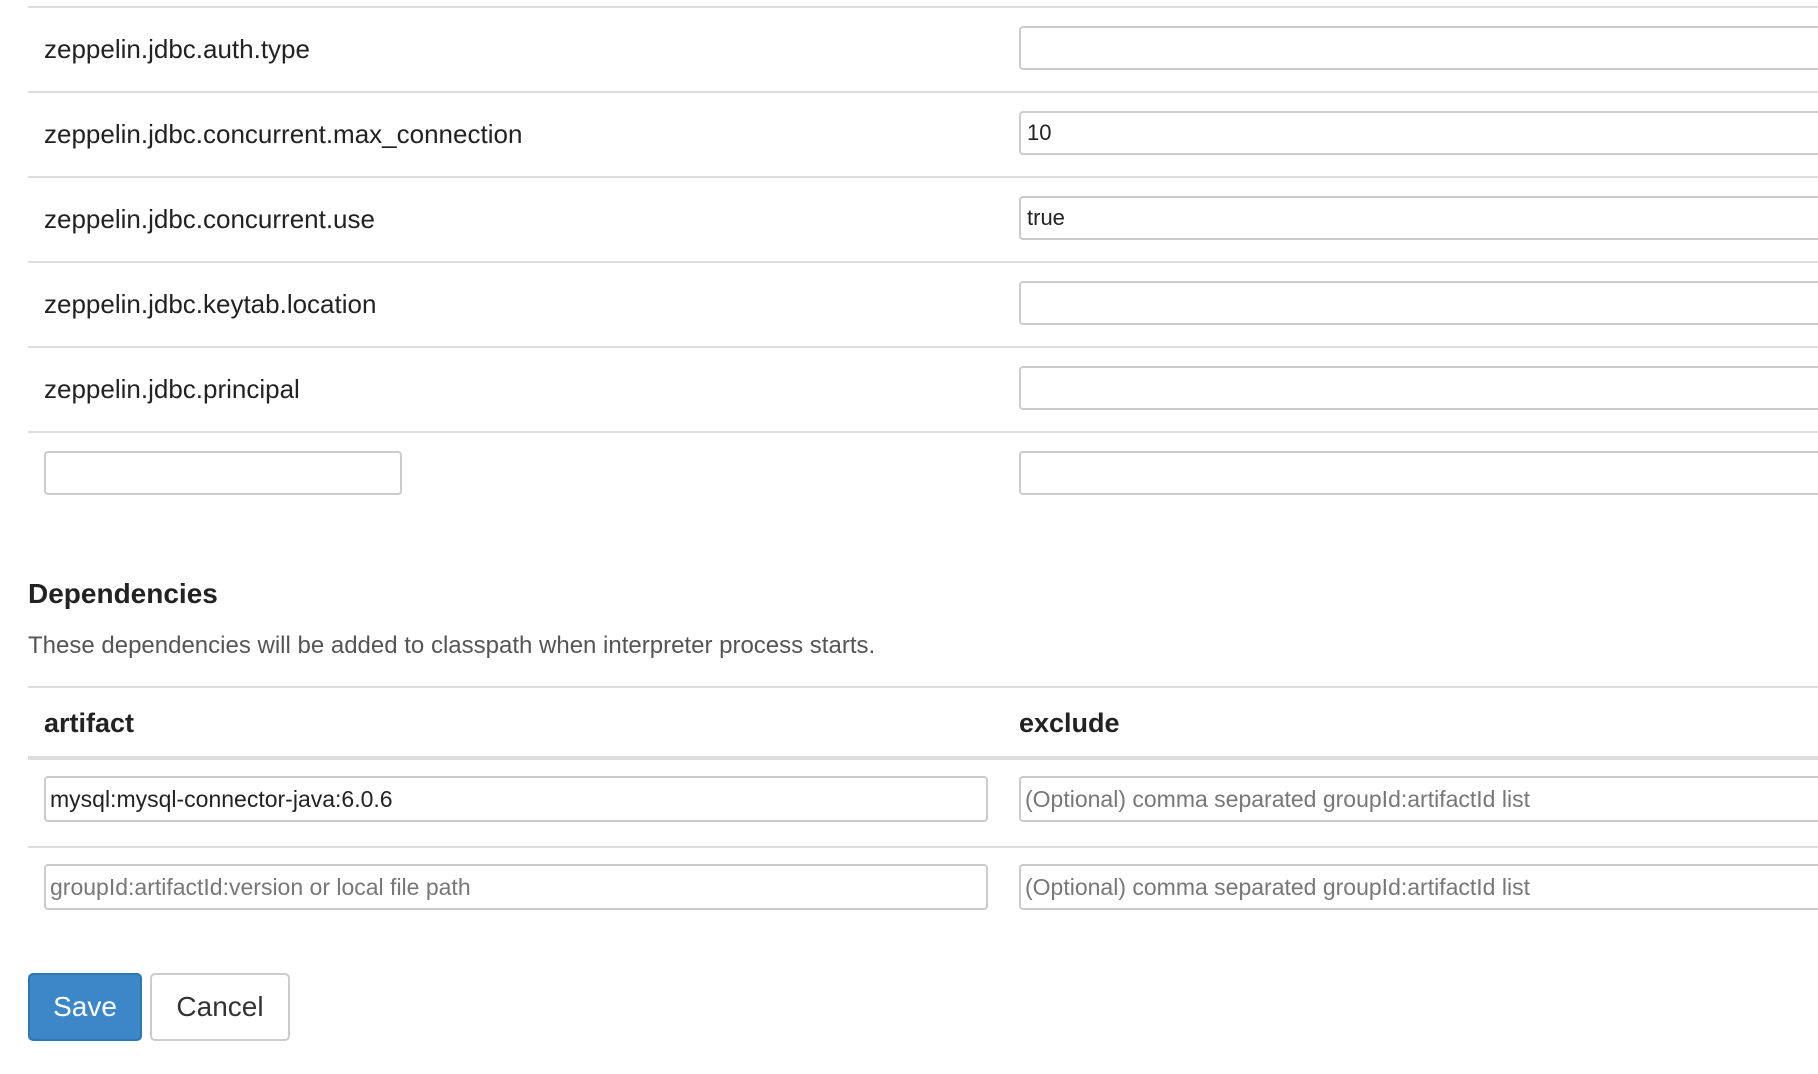 The width and height of the screenshot is (1818, 1074). What do you see at coordinates (1418, 887) in the screenshot?
I see `new-exclude-input` at bounding box center [1418, 887].